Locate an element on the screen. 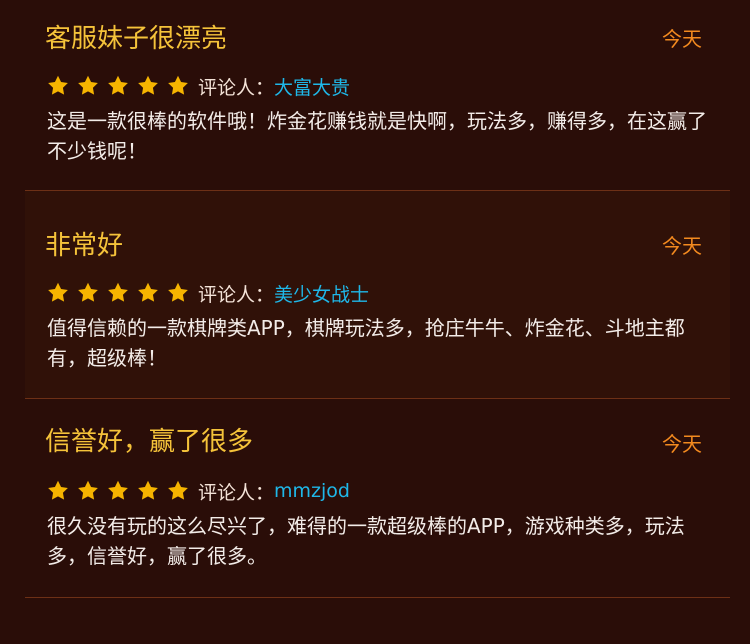 The width and height of the screenshot is (750, 644). review-body: 值得信赖的一款棋牌类APP，棋牌玩法多，抢庄牛牛、炸金花、斗地主都有，超级棒！ is located at coordinates (366, 343).